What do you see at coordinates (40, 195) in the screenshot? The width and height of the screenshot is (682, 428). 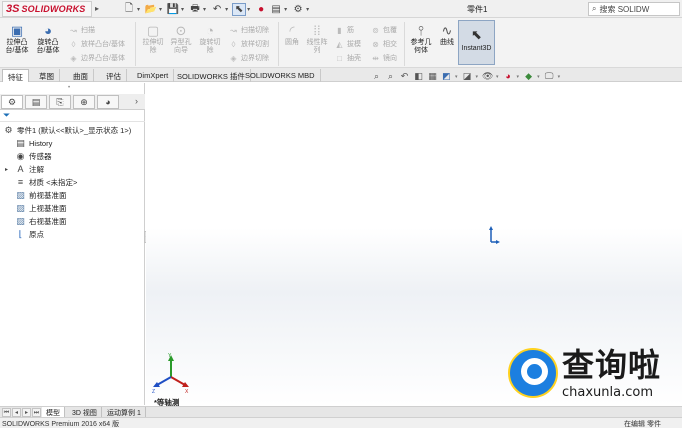 I see `tree-item-front-plane: ▨ 前视基准面` at bounding box center [40, 195].